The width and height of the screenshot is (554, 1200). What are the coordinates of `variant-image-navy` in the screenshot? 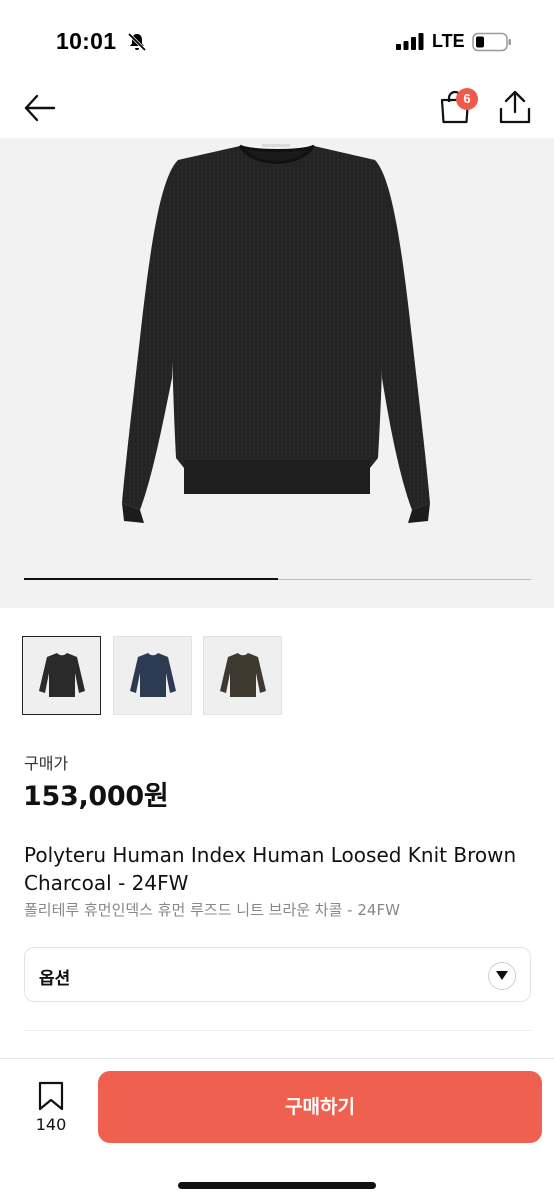 It's located at (153, 675).